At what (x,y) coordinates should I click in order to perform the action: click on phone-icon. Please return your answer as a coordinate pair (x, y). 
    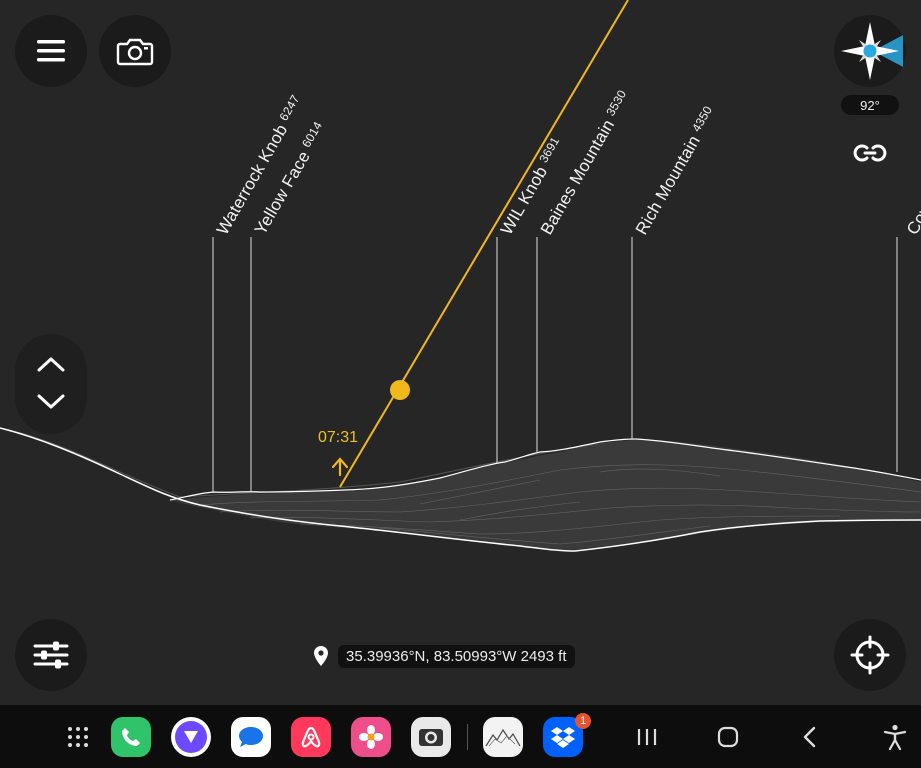
    Looking at the image, I should click on (131, 737).